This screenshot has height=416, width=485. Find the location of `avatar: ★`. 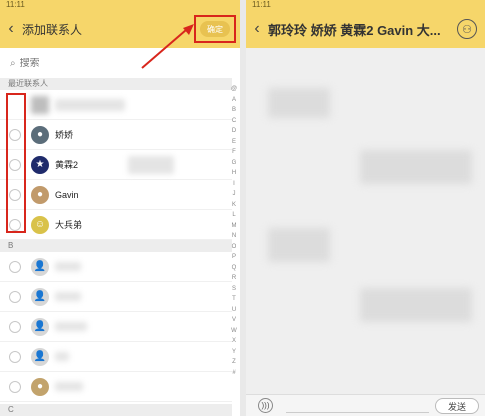

avatar: ★ is located at coordinates (40, 164).